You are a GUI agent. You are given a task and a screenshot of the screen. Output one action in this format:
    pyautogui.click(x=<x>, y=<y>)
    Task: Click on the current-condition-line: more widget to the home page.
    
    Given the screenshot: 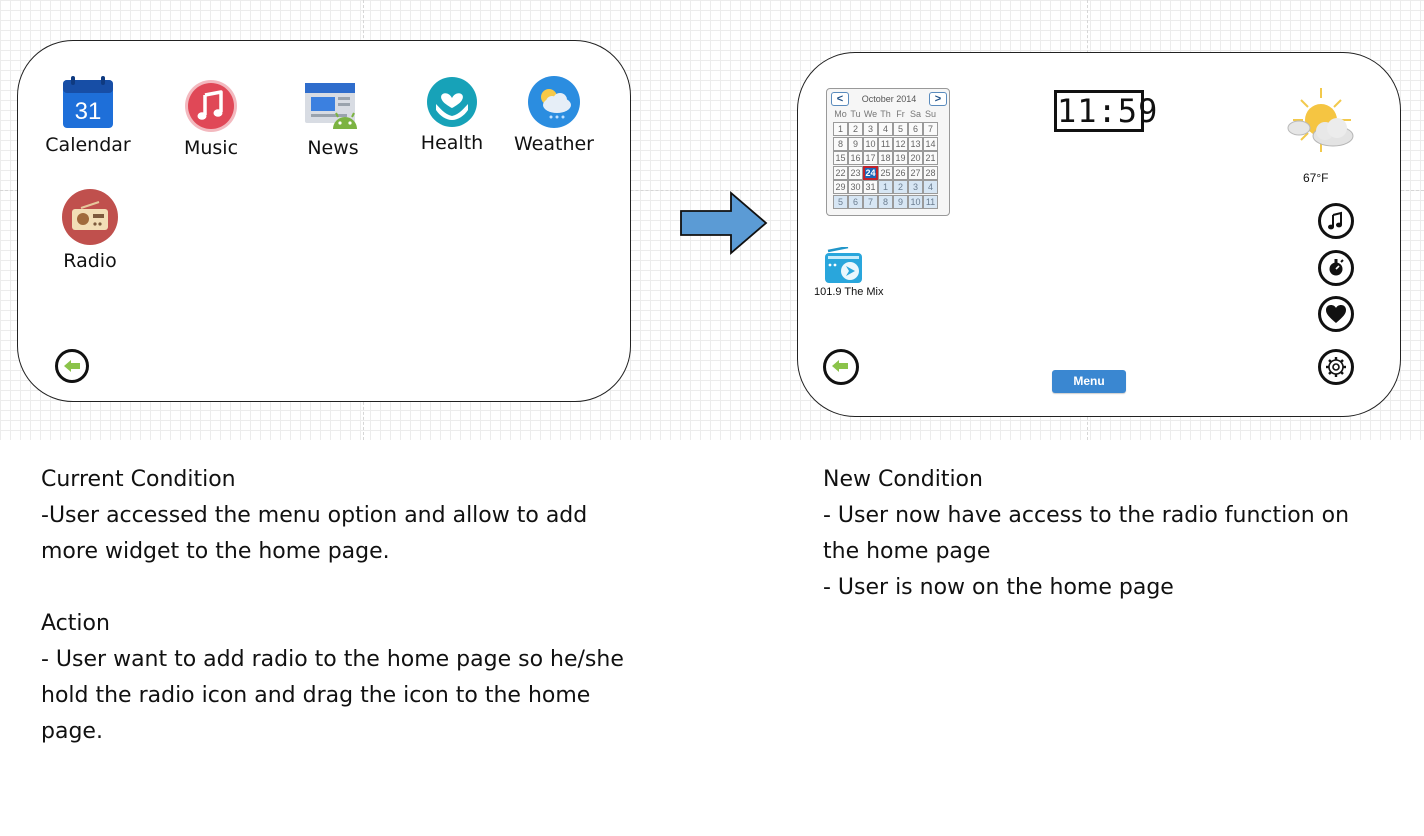 What is the action you would take?
    pyautogui.click(x=215, y=551)
    